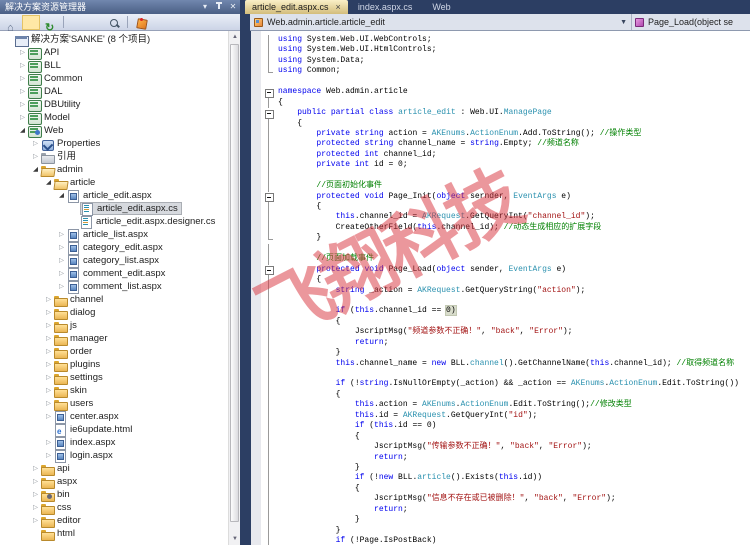  I want to click on tree-item-body: center.aspx, so click(86, 417).